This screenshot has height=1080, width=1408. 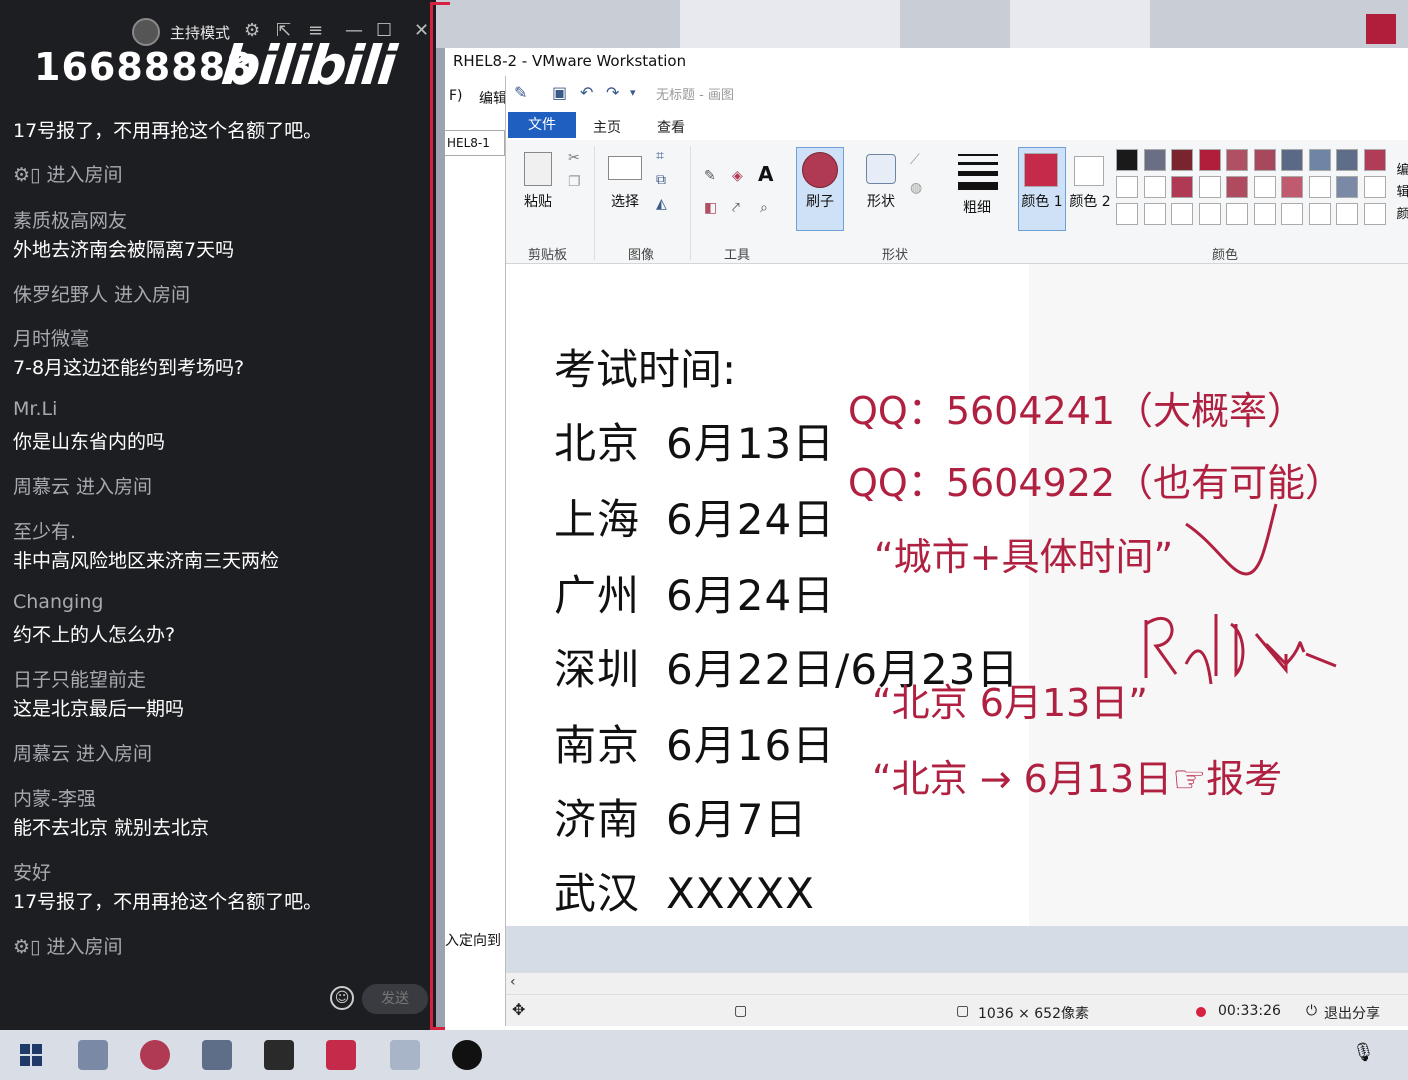 What do you see at coordinates (916, 188) in the screenshot?
I see `fill-style-icon: ◍` at bounding box center [916, 188].